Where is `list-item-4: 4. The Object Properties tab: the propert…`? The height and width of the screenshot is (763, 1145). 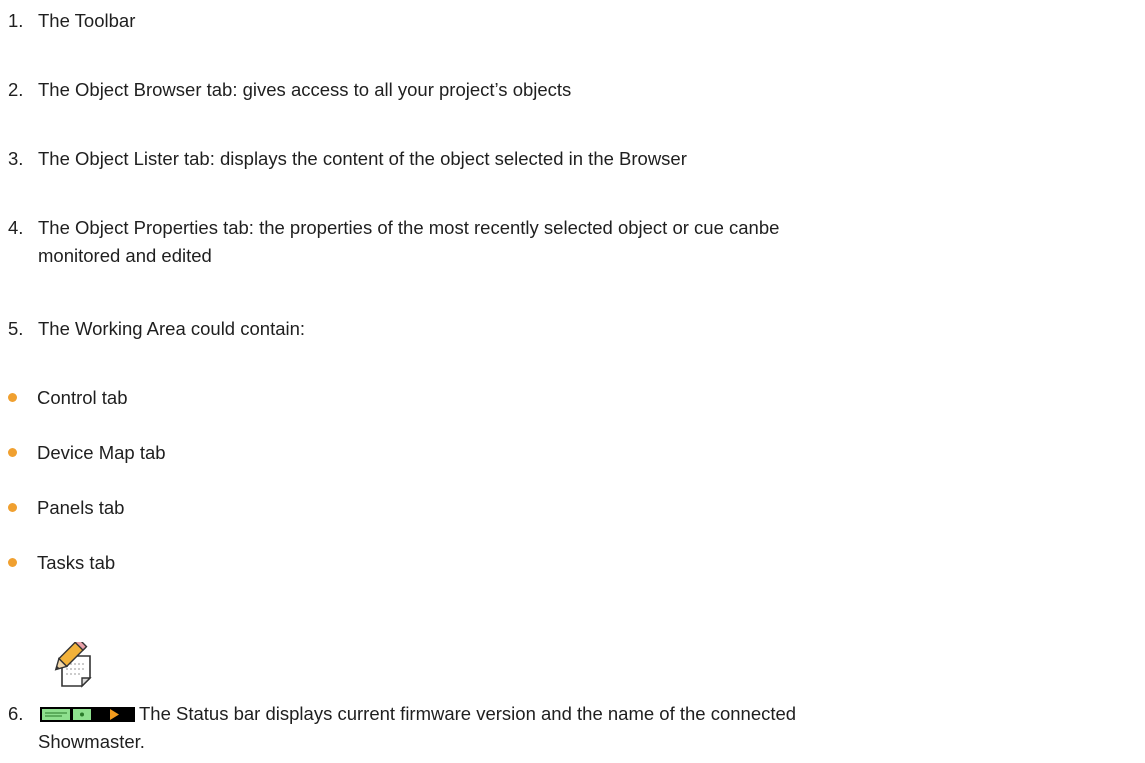 list-item-4: 4. The Object Properties tab: the propert… is located at coordinates (393, 242).